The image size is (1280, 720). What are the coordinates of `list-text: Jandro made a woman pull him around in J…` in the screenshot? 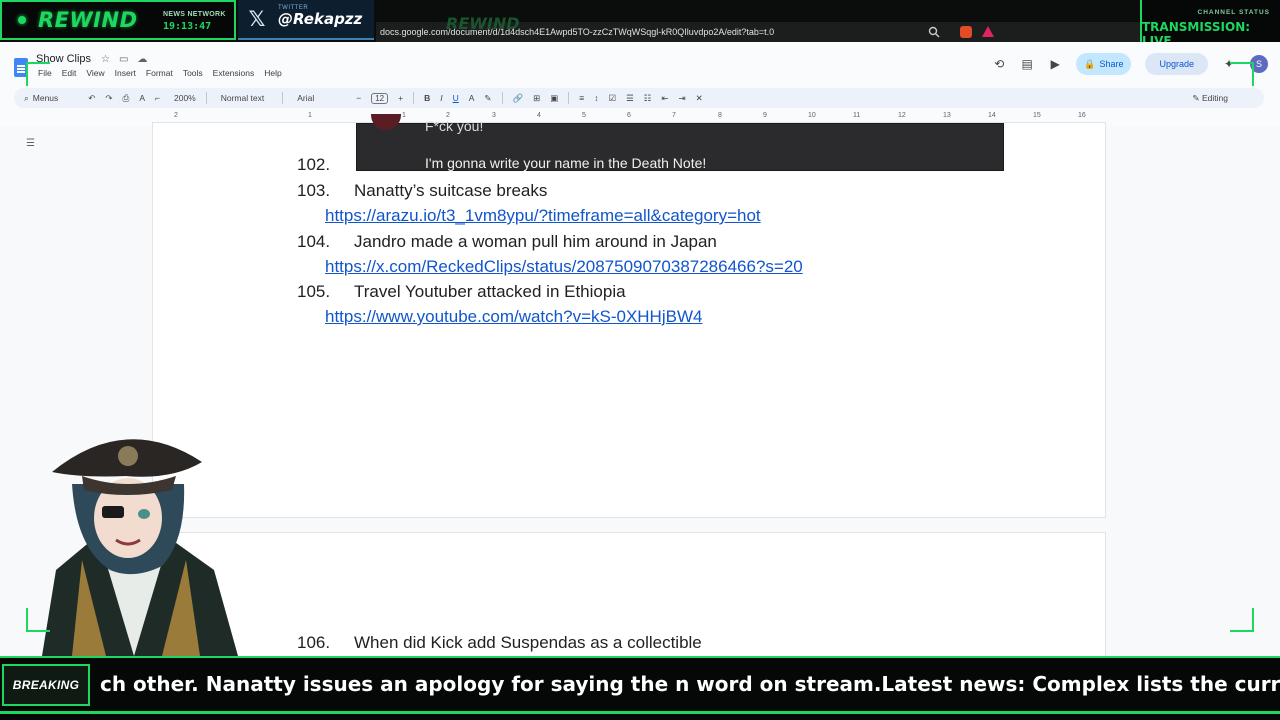 It's located at (535, 241).